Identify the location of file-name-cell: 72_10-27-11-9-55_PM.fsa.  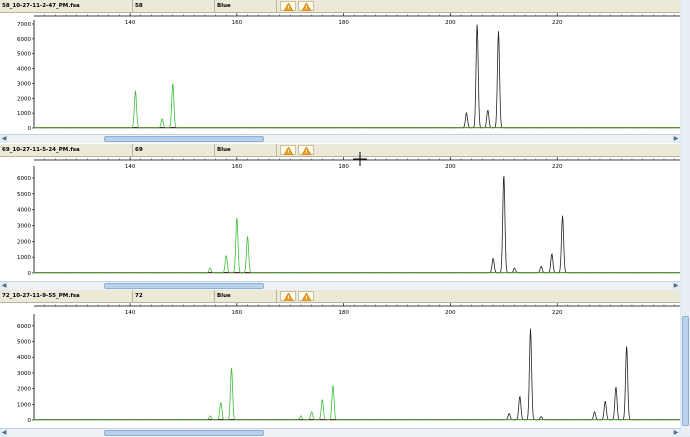
(66, 296).